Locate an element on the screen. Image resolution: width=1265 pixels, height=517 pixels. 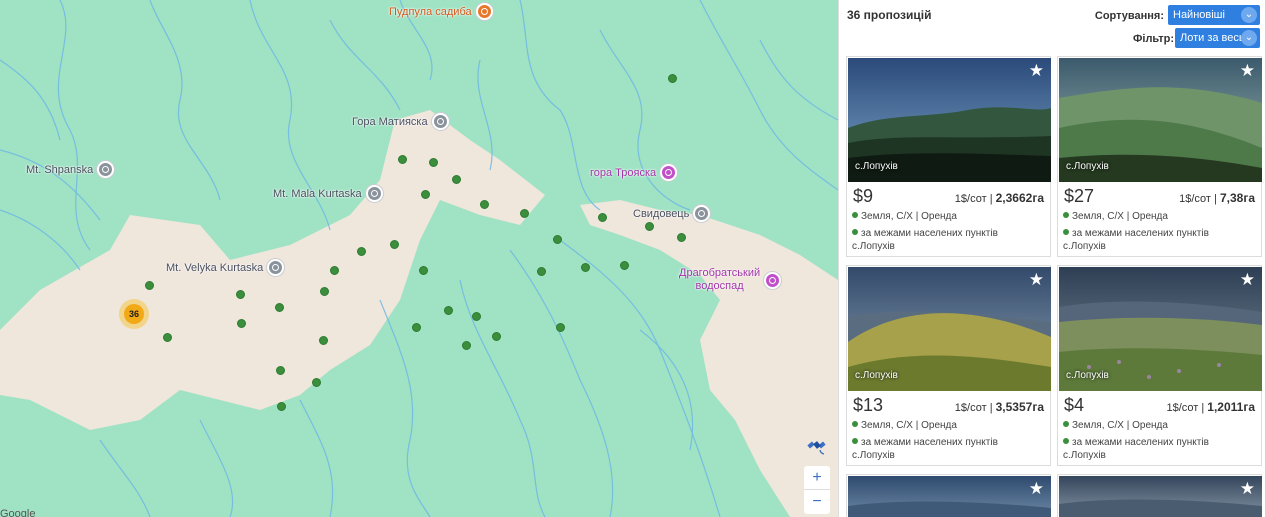
poi-vodospad: Драгобратський водоспад is located at coordinates (730, 280).